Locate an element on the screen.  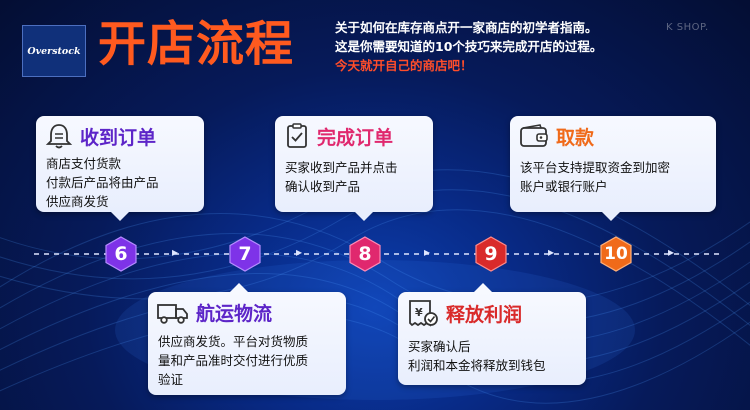
step-node-10: 10 is located at coordinates (616, 254).